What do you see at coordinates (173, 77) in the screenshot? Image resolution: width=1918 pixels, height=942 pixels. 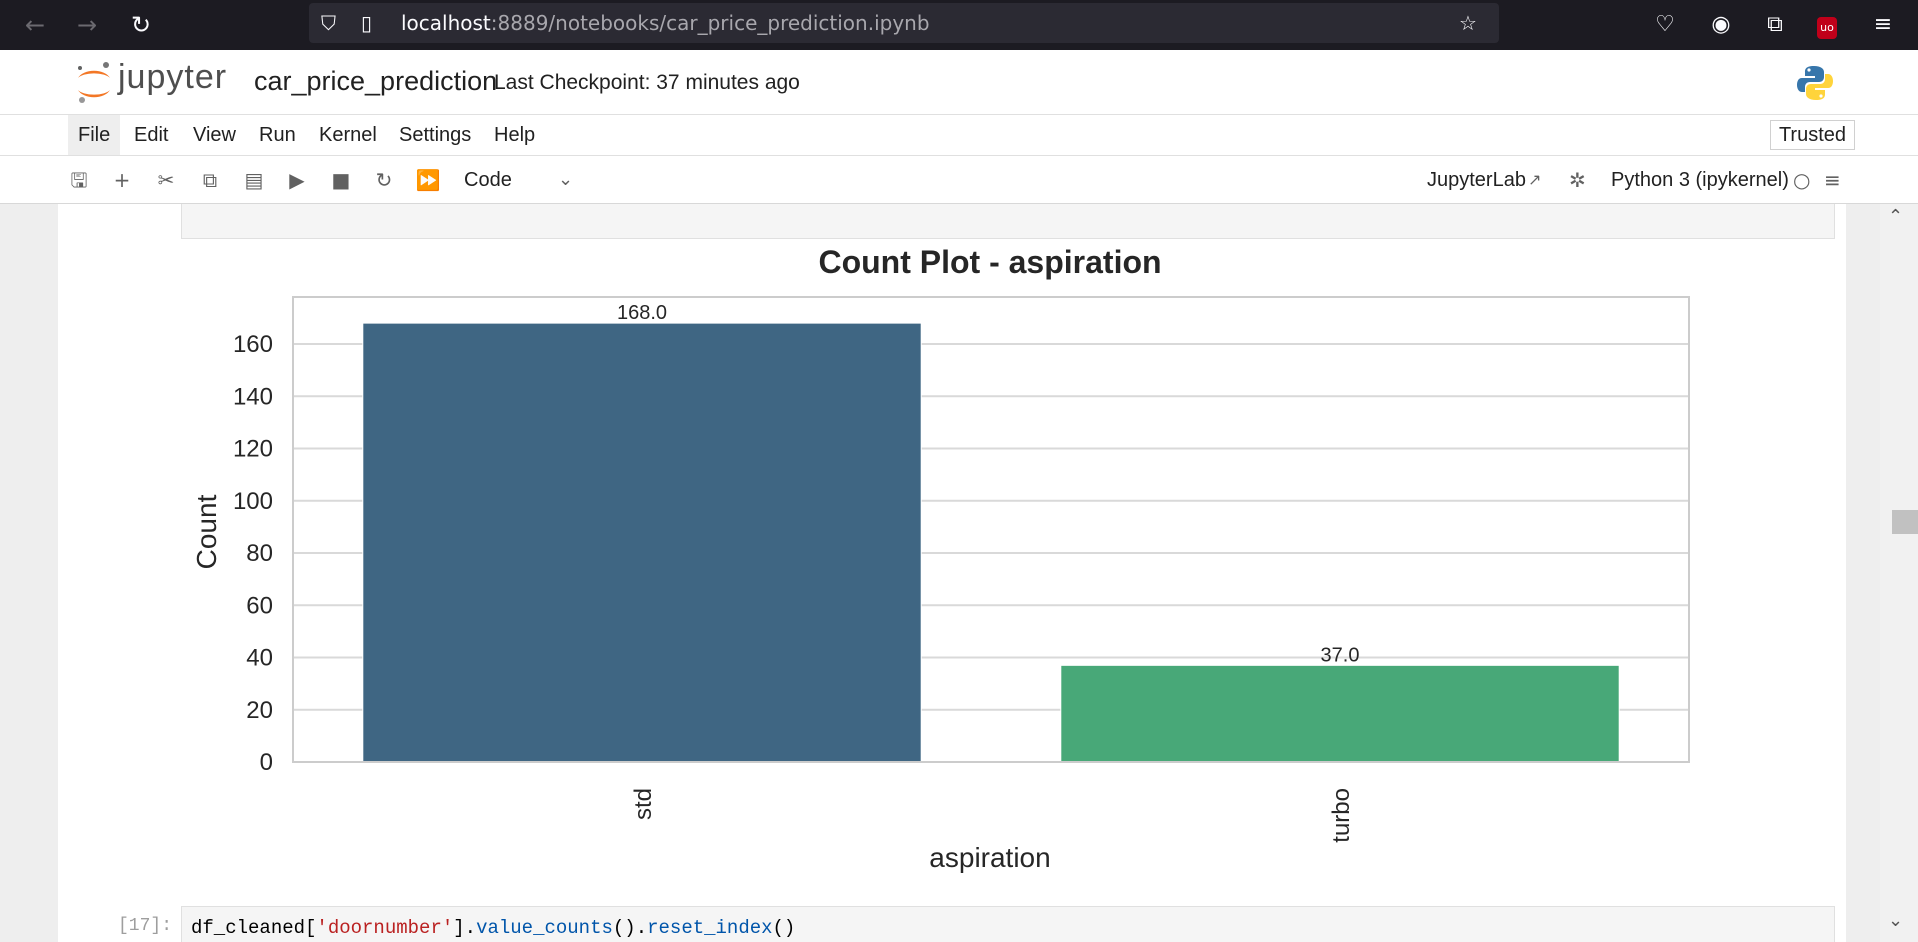 I see `jupyter-logo-text: jupyter` at bounding box center [173, 77].